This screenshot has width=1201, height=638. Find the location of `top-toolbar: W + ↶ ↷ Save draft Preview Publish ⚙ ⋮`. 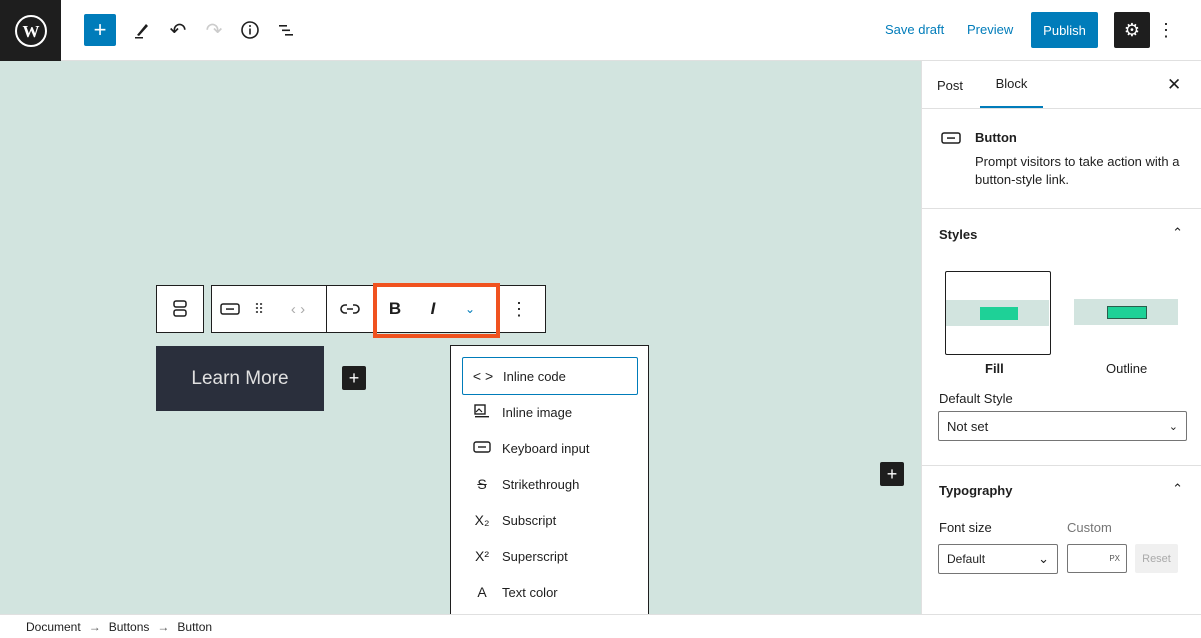

top-toolbar: W + ↶ ↷ Save draft Preview Publish ⚙ ⋮ is located at coordinates (600, 30).